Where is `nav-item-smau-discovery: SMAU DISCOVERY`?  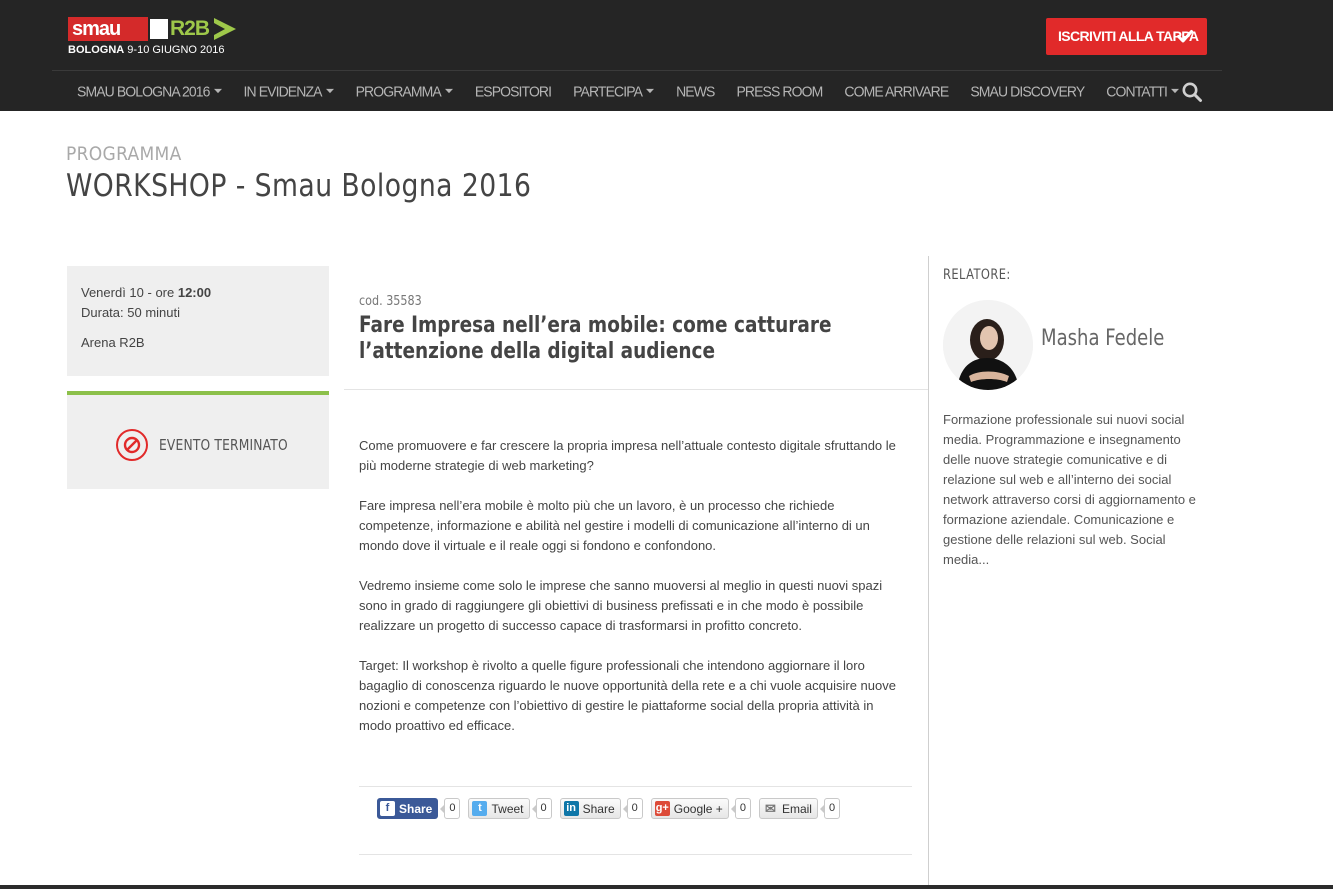
nav-item-smau-discovery: SMAU DISCOVERY is located at coordinates (1027, 90).